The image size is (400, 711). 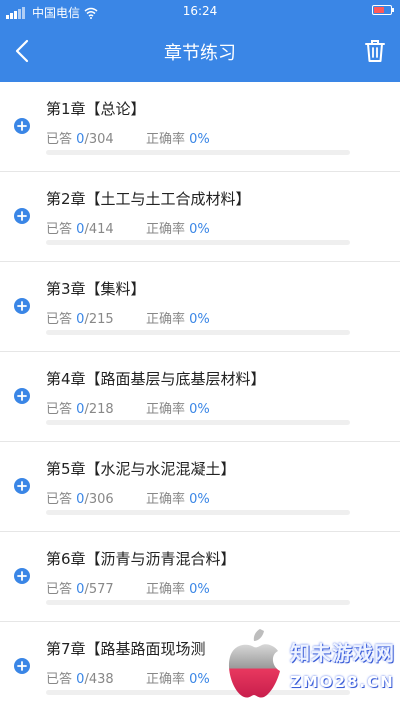 What do you see at coordinates (200, 127) in the screenshot?
I see `chapter-item: 第1章【总论】 已答 0/304 正确率 0%` at bounding box center [200, 127].